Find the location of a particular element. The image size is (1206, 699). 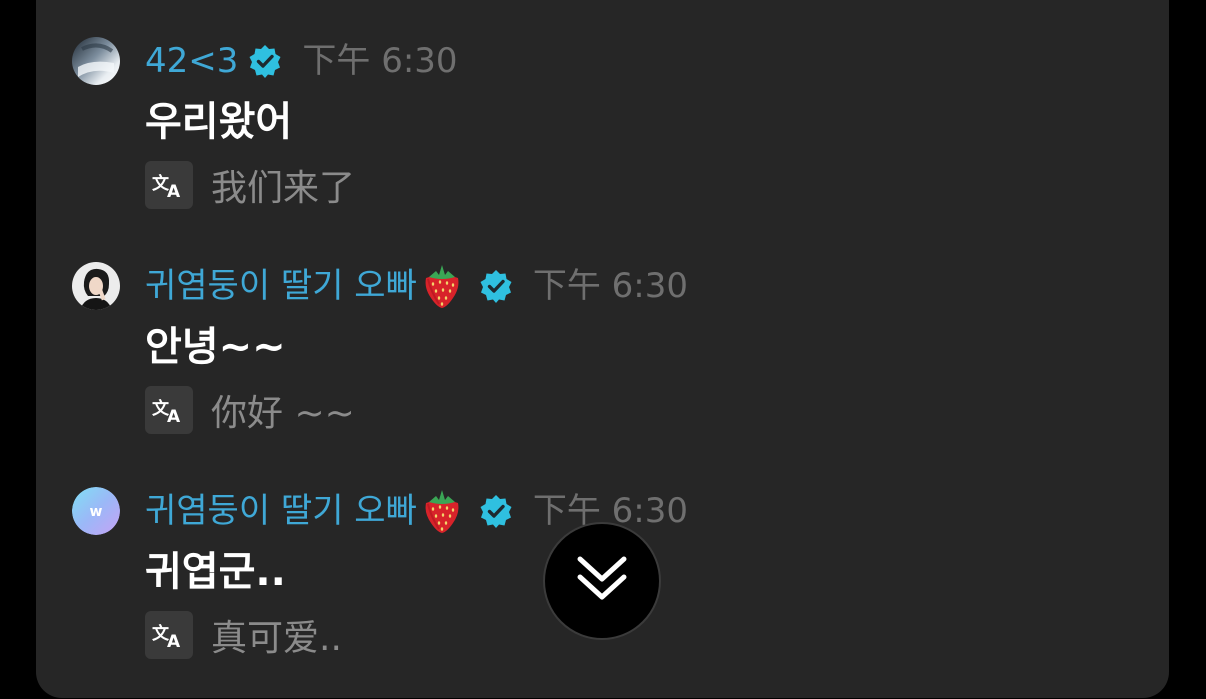

svg-text: w is located at coordinates (96, 512).